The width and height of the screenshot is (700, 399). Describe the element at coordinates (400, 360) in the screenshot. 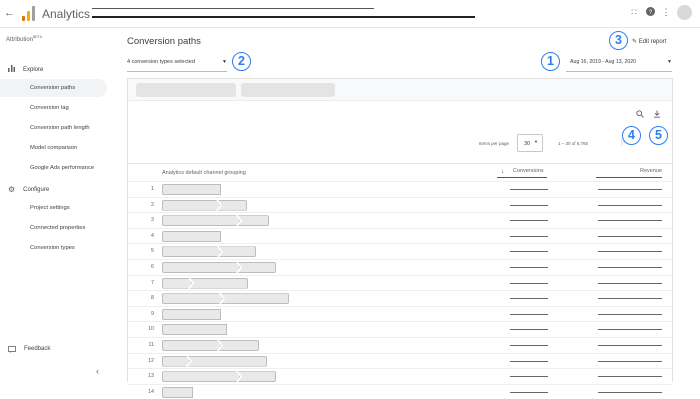

I see `table-row: 12` at that location.